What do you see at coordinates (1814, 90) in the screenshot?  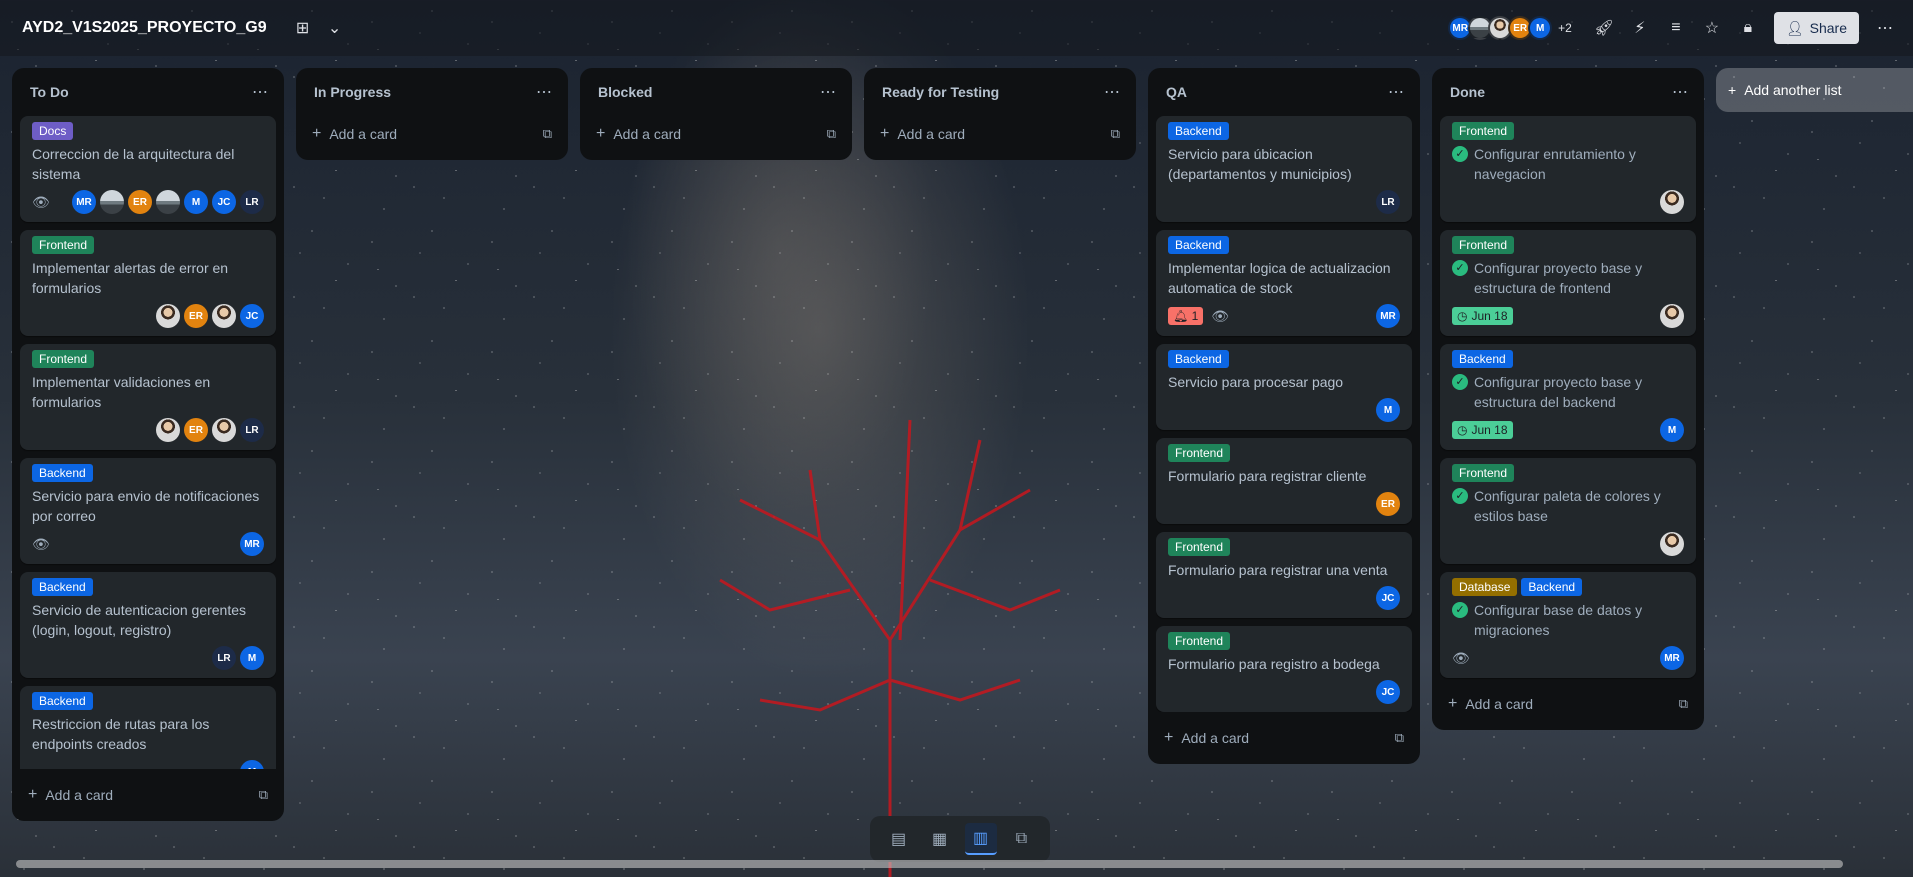 I see `add-list-button: + Add another list` at bounding box center [1814, 90].